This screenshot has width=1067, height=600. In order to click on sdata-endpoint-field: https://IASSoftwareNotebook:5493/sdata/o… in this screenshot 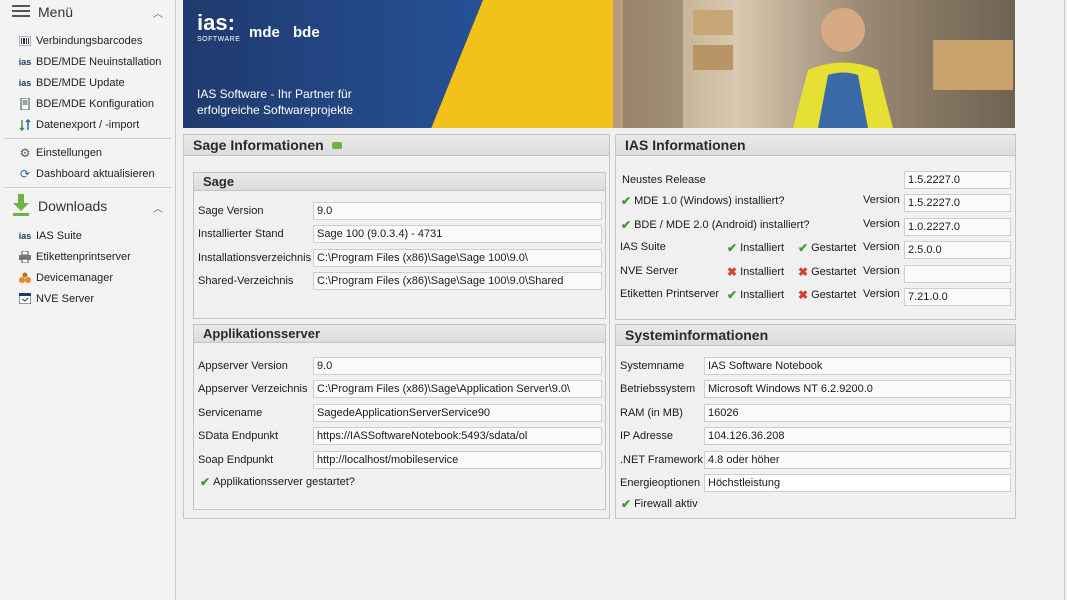, I will do `click(457, 436)`.